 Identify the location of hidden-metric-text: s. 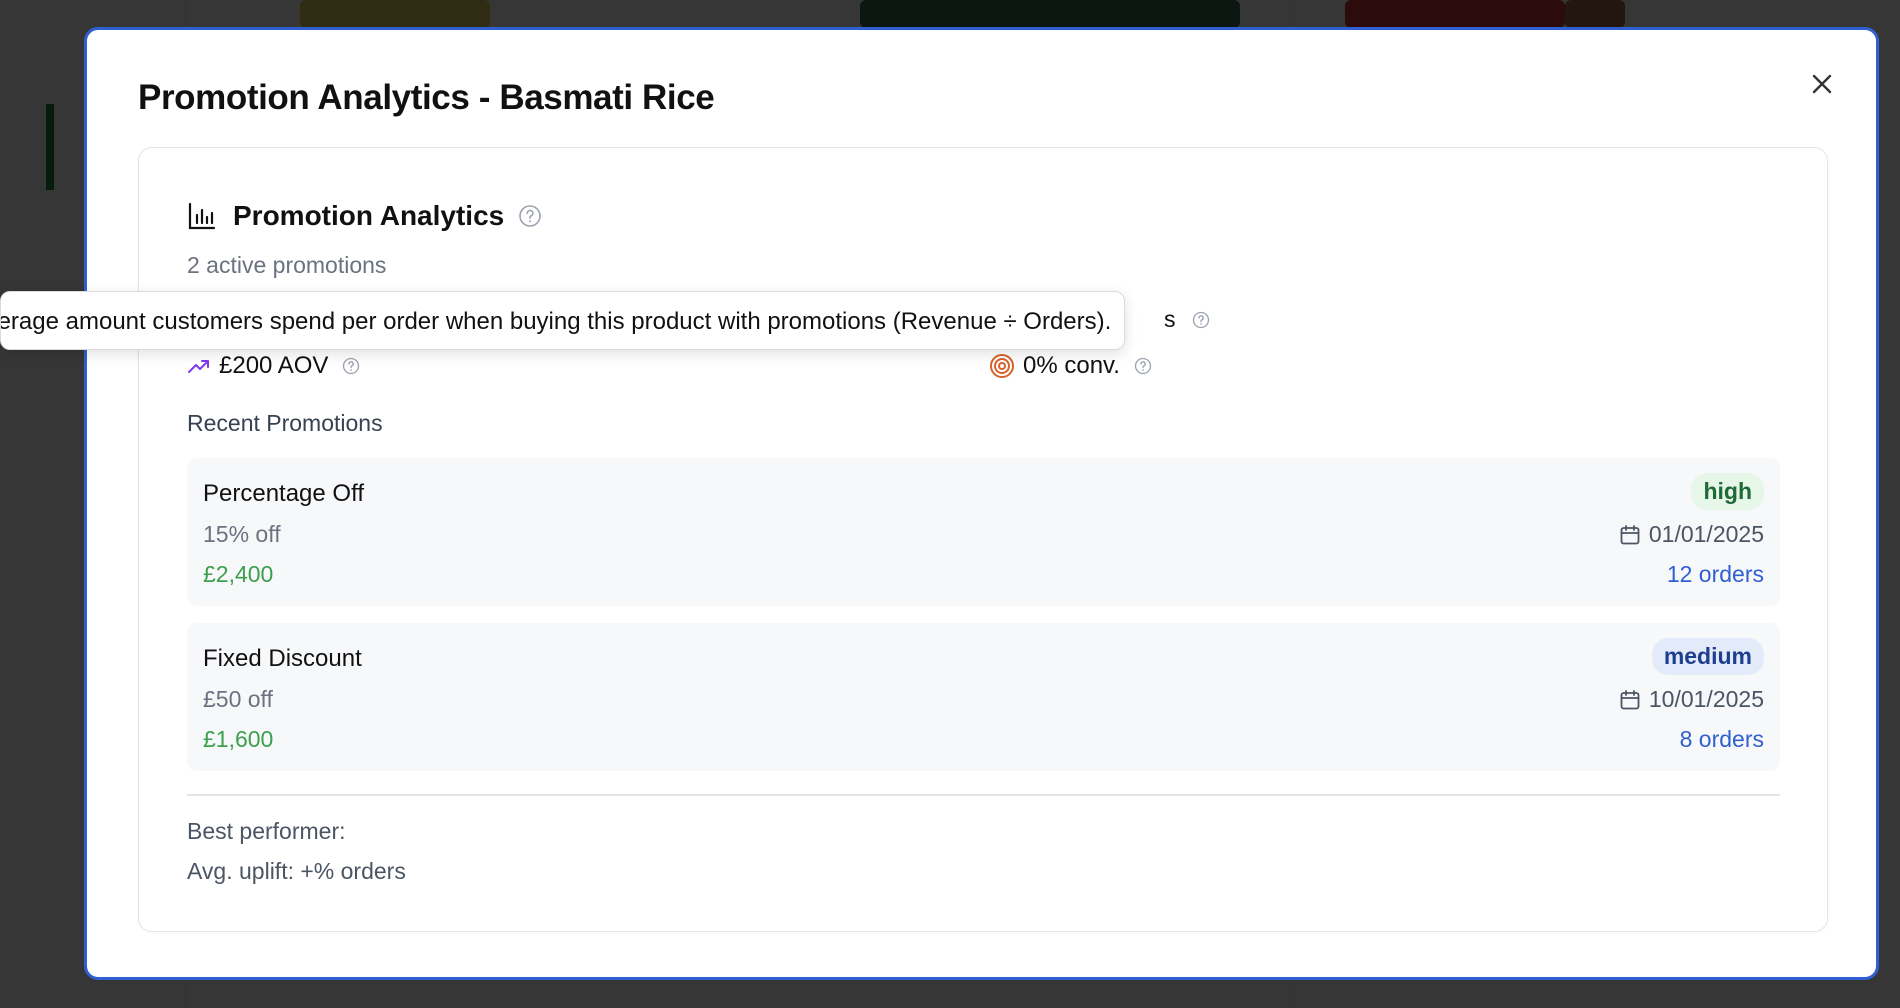
(1170, 319).